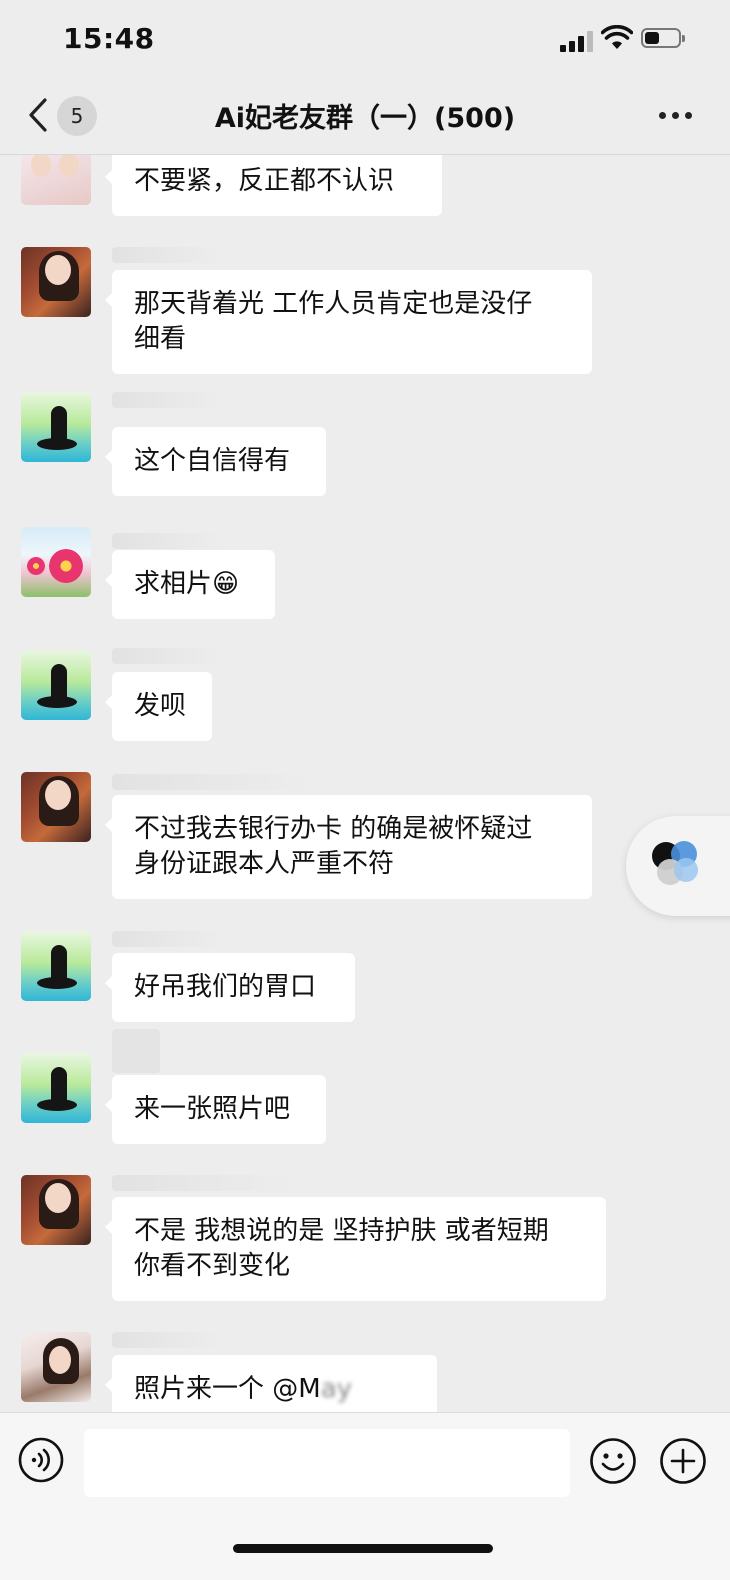 The image size is (730, 1580). What do you see at coordinates (676, 116) in the screenshot?
I see `more-dots-icon` at bounding box center [676, 116].